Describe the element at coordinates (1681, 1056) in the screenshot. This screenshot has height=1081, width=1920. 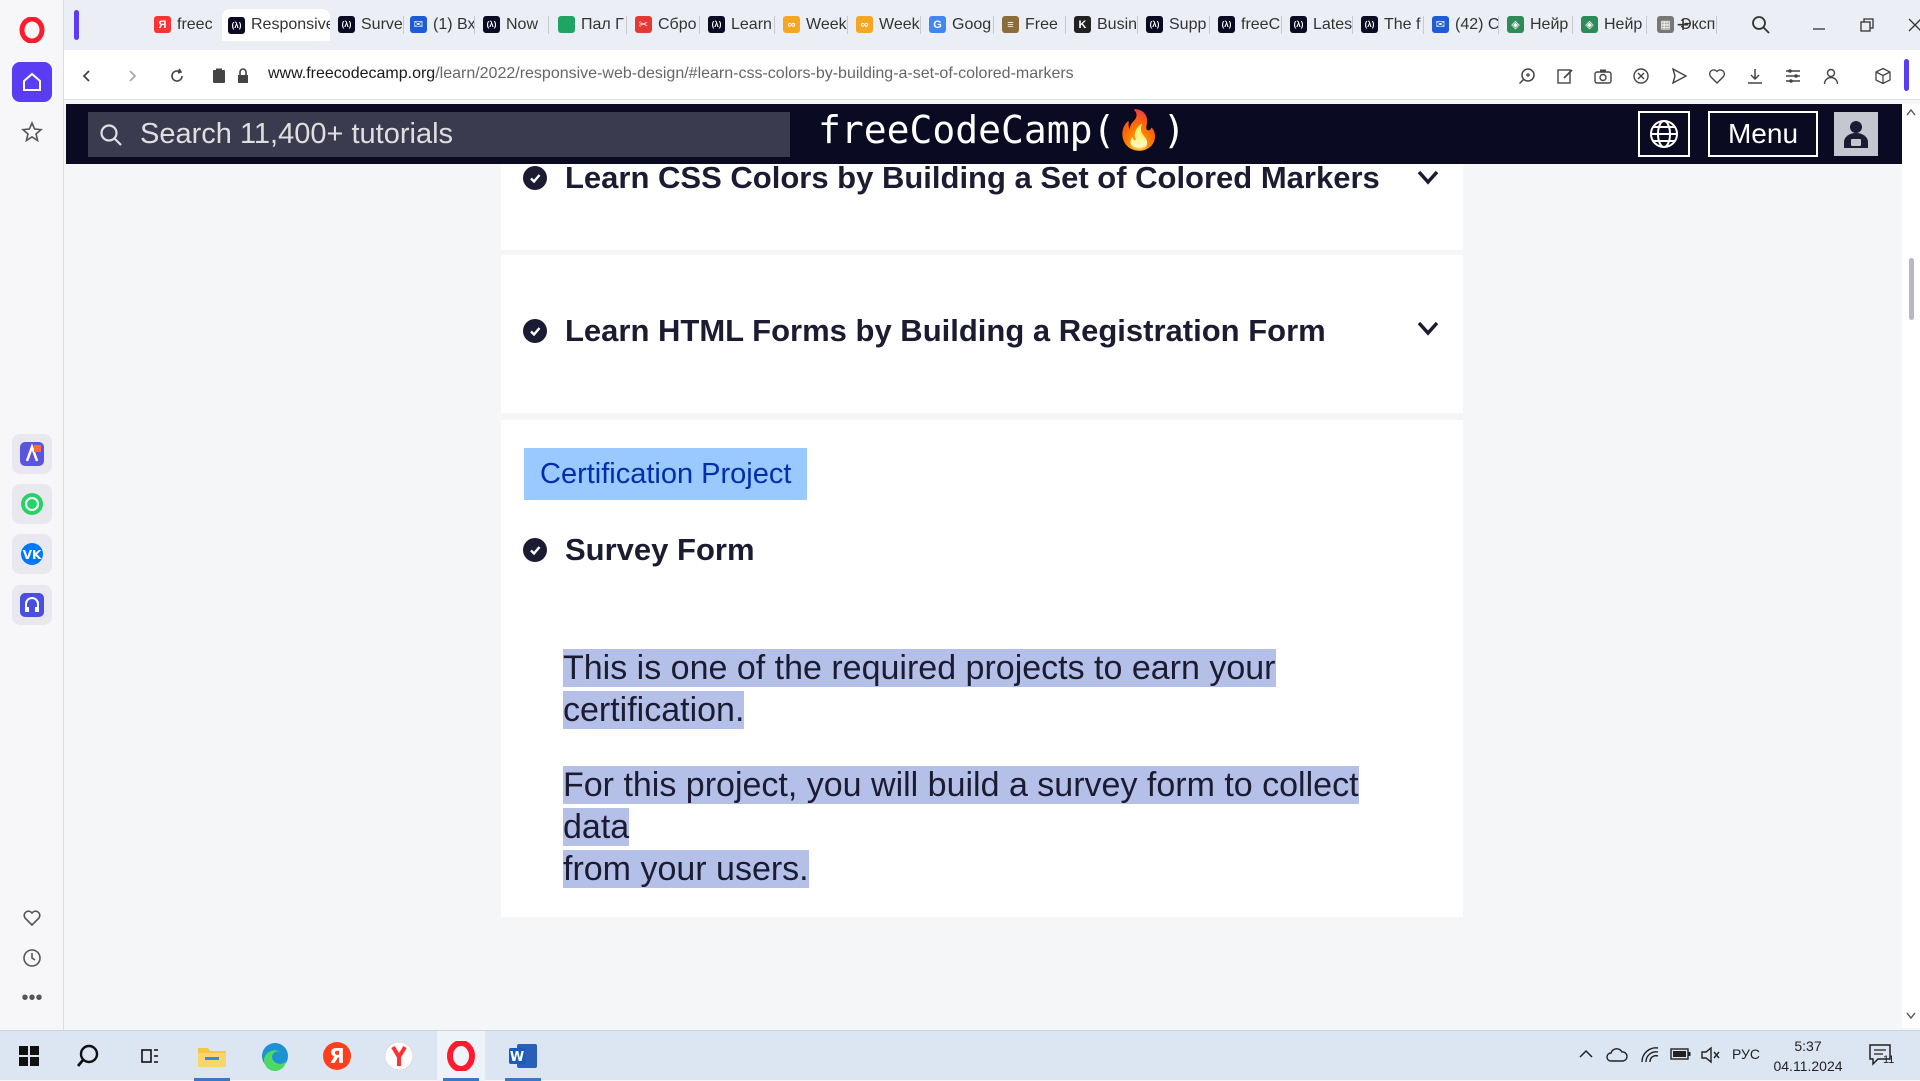
I see `battery-icon` at that location.